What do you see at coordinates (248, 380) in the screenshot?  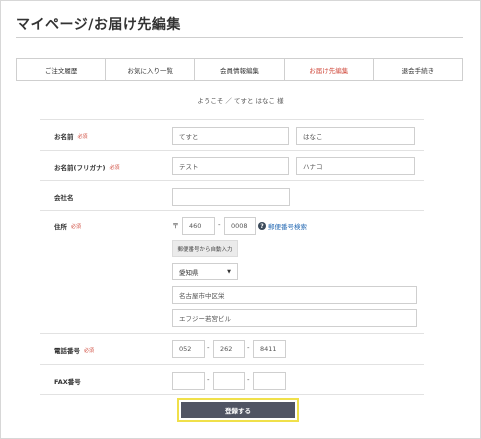 I see `fax-dash-2: -` at bounding box center [248, 380].